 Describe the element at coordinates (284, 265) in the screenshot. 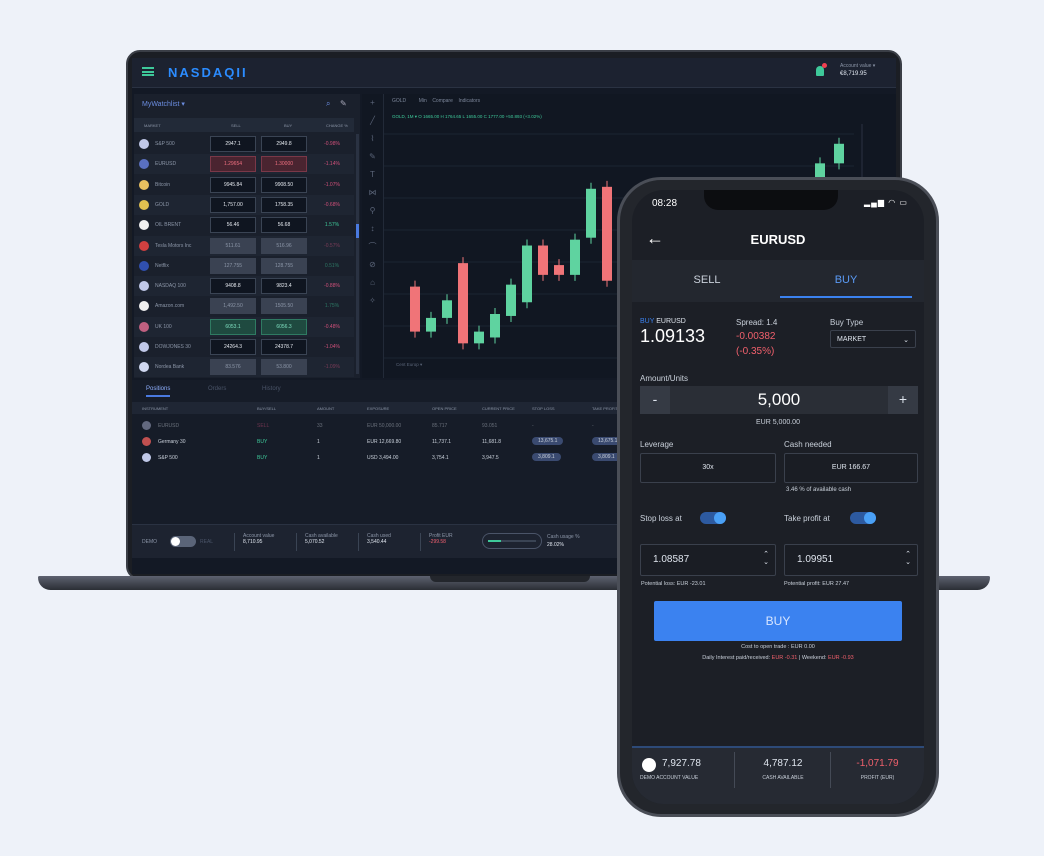

I see `buy-price-button: 128.755` at that location.